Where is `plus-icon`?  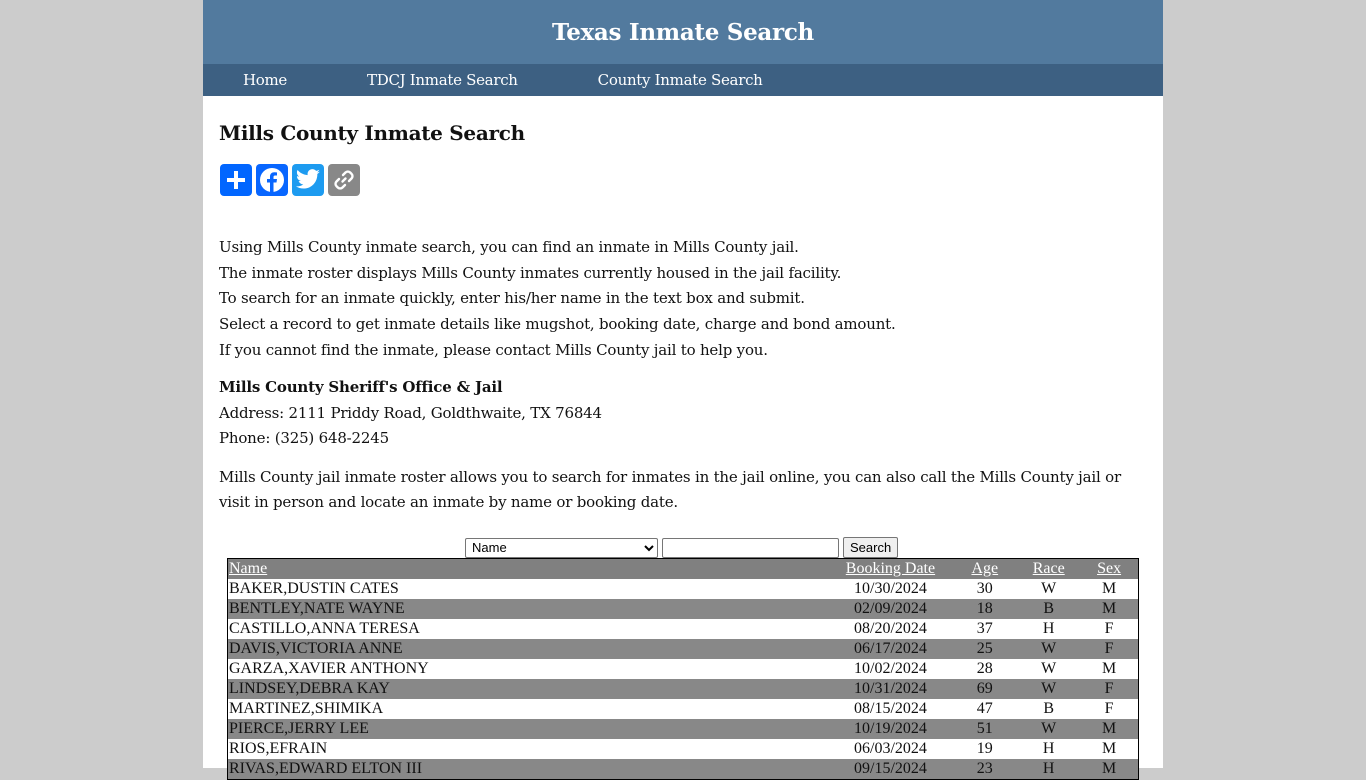
plus-icon is located at coordinates (236, 180).